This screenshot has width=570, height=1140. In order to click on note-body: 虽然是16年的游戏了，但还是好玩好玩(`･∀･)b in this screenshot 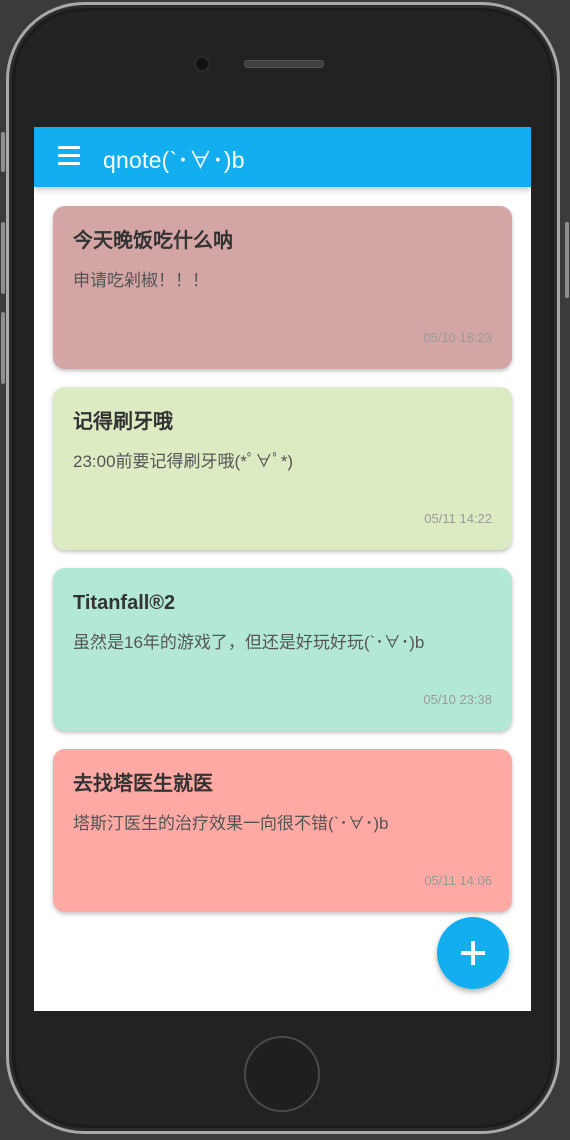, I will do `click(249, 642)`.